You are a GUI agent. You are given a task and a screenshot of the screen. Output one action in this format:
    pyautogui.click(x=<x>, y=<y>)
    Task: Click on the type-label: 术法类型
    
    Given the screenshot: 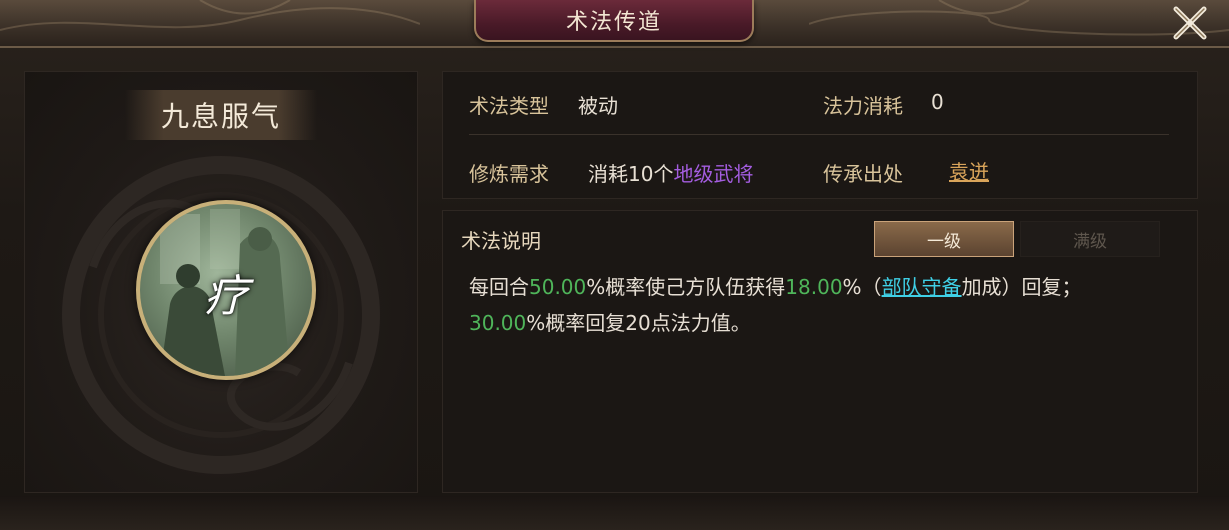 What is the action you would take?
    pyautogui.click(x=509, y=106)
    